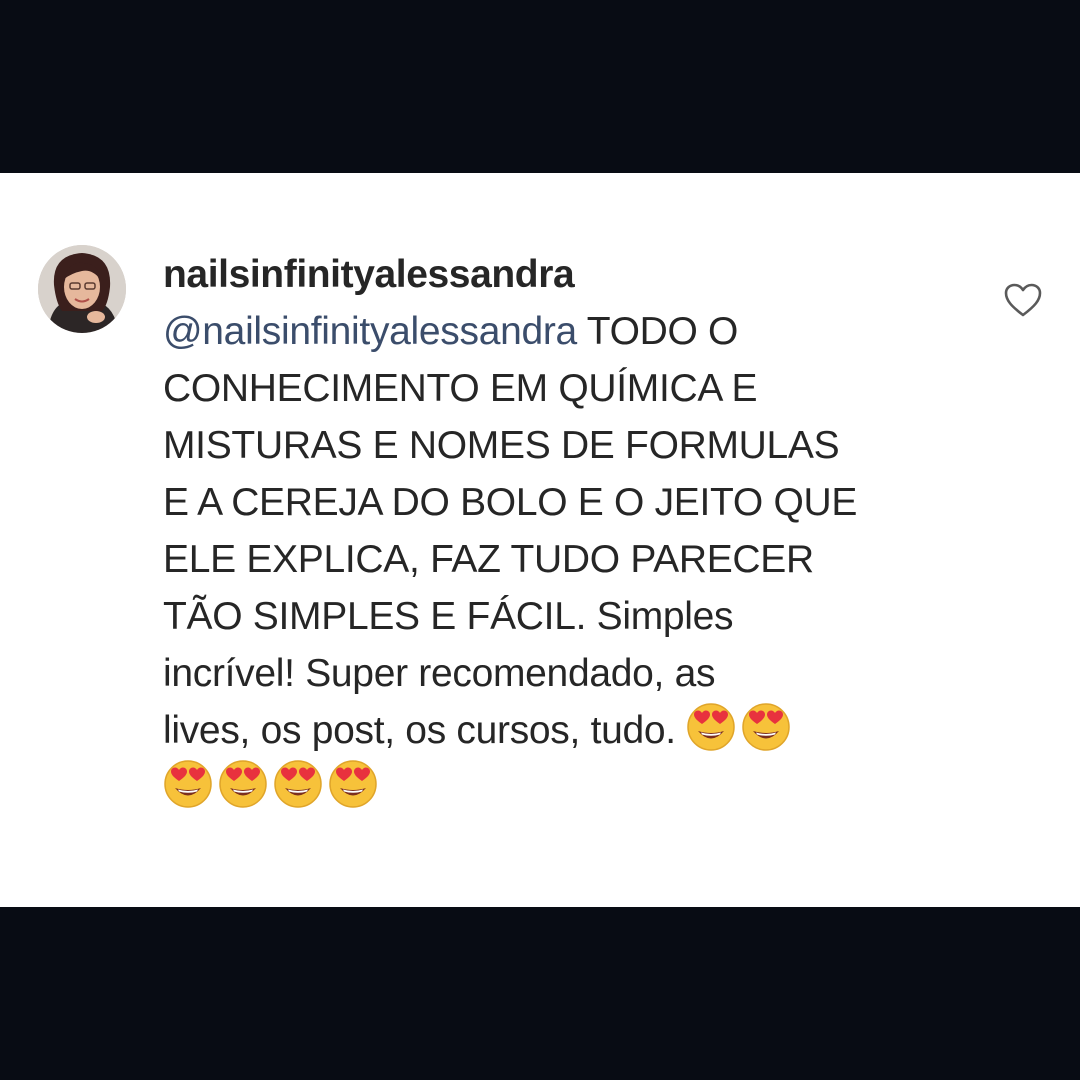  I want to click on comment-line: CONHECIMENTO EM QUÍMICA E, so click(460, 388).